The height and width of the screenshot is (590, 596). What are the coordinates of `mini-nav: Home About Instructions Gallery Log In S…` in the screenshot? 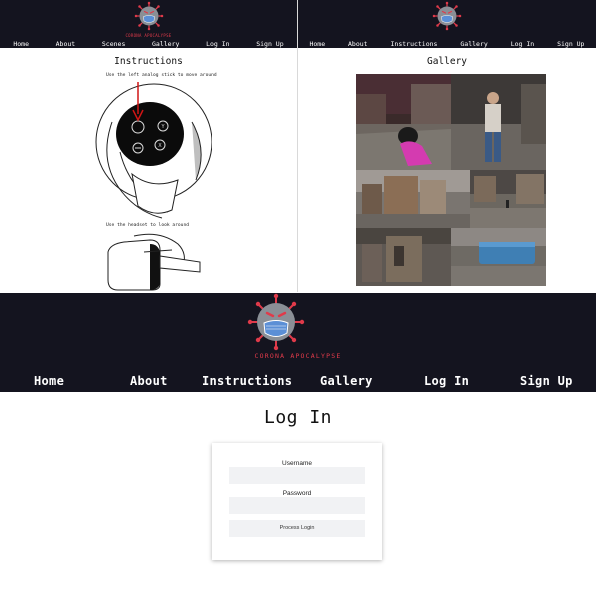 It's located at (447, 43).